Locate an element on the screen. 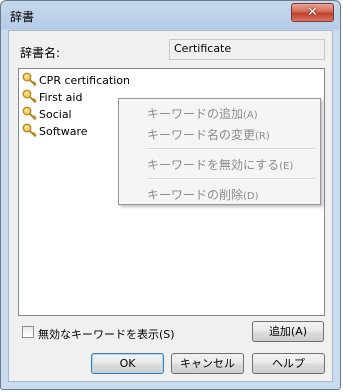  keyword-label: Social is located at coordinates (55, 114).